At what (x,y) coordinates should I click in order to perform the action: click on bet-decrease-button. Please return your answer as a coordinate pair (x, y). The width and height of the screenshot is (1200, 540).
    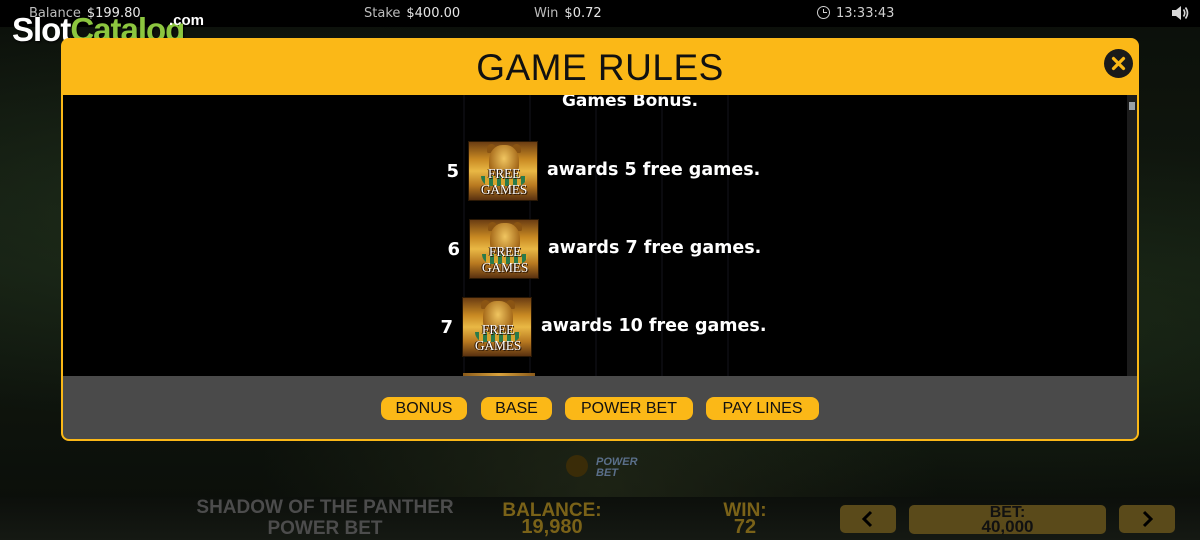
    Looking at the image, I should click on (868, 519).